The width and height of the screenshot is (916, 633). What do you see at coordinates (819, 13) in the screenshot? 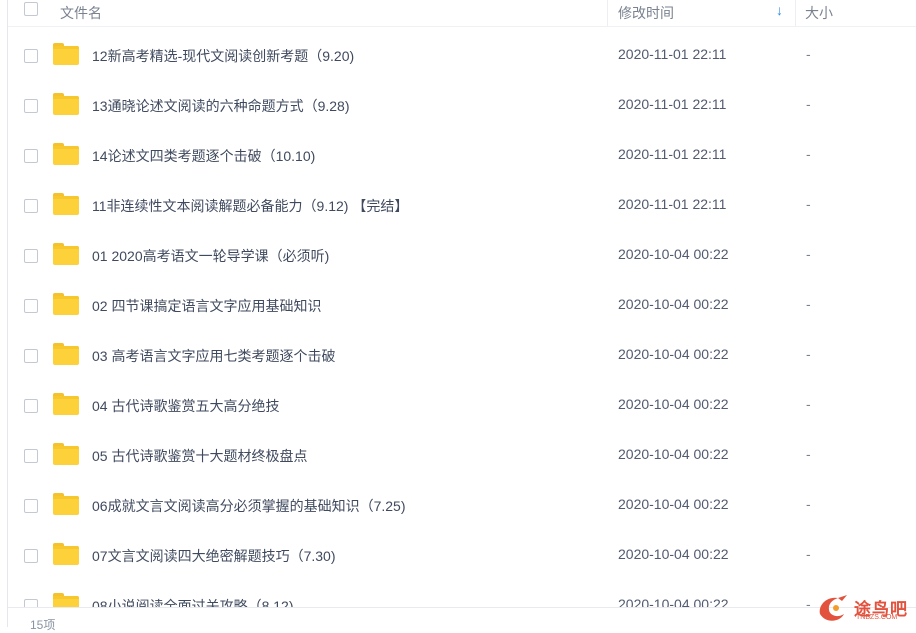
I see `column-header-size: 大小` at bounding box center [819, 13].